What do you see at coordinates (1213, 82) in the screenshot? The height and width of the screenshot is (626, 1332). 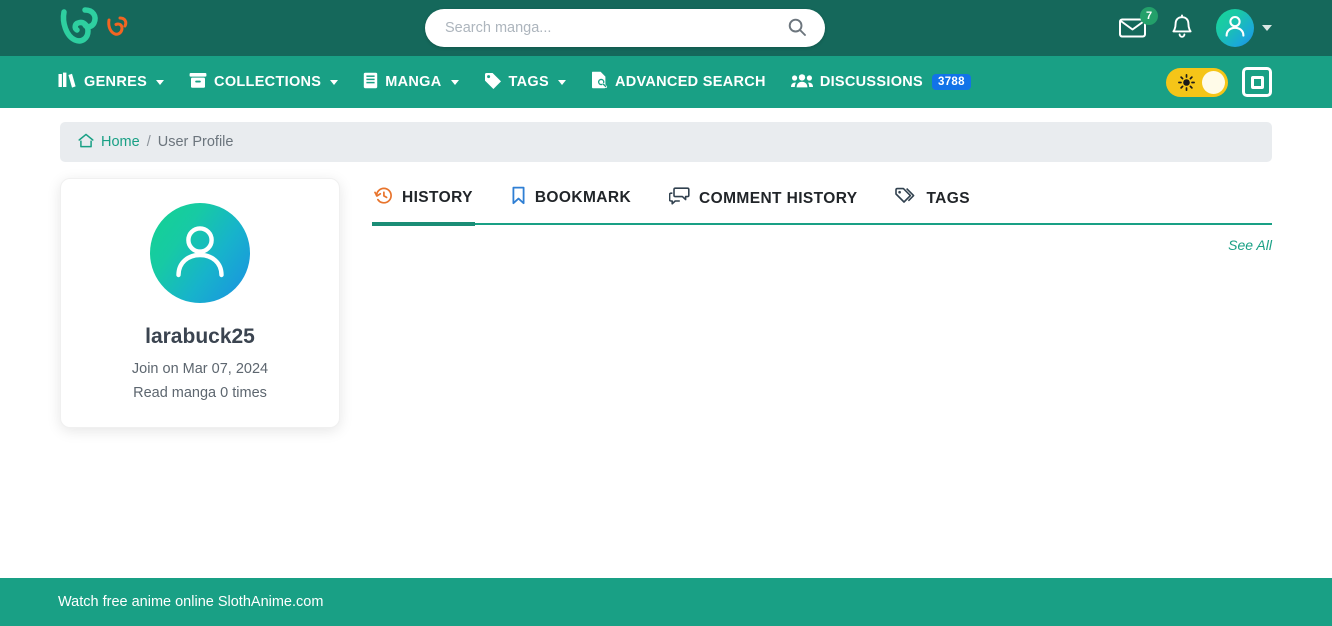 I see `toggle-knob` at bounding box center [1213, 82].